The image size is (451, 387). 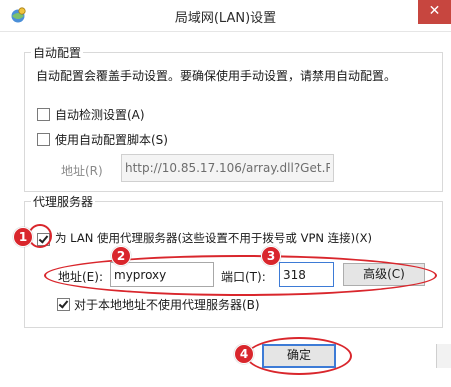 I want to click on window-title: 局域网(LAN)设置, so click(x=225, y=18).